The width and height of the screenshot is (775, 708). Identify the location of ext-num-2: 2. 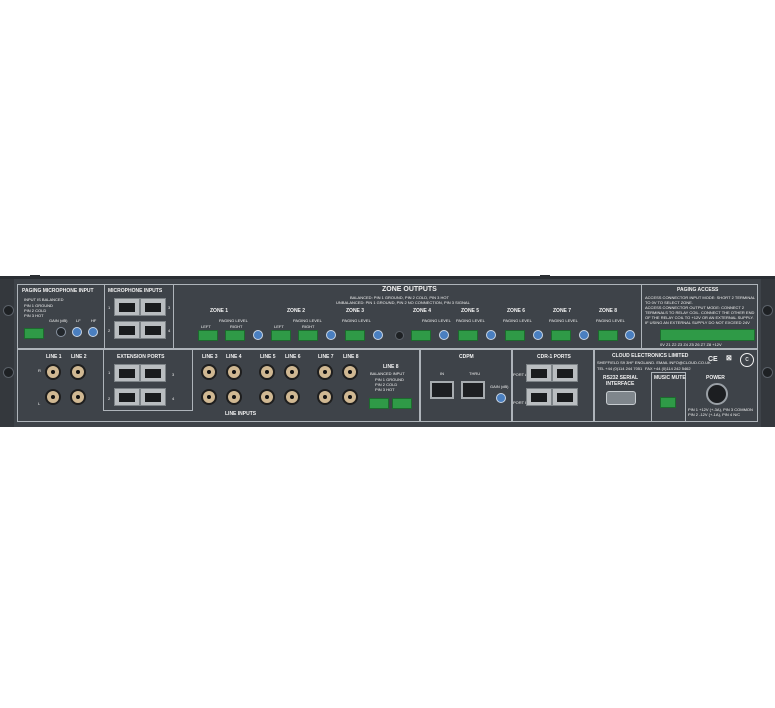
(109, 398).